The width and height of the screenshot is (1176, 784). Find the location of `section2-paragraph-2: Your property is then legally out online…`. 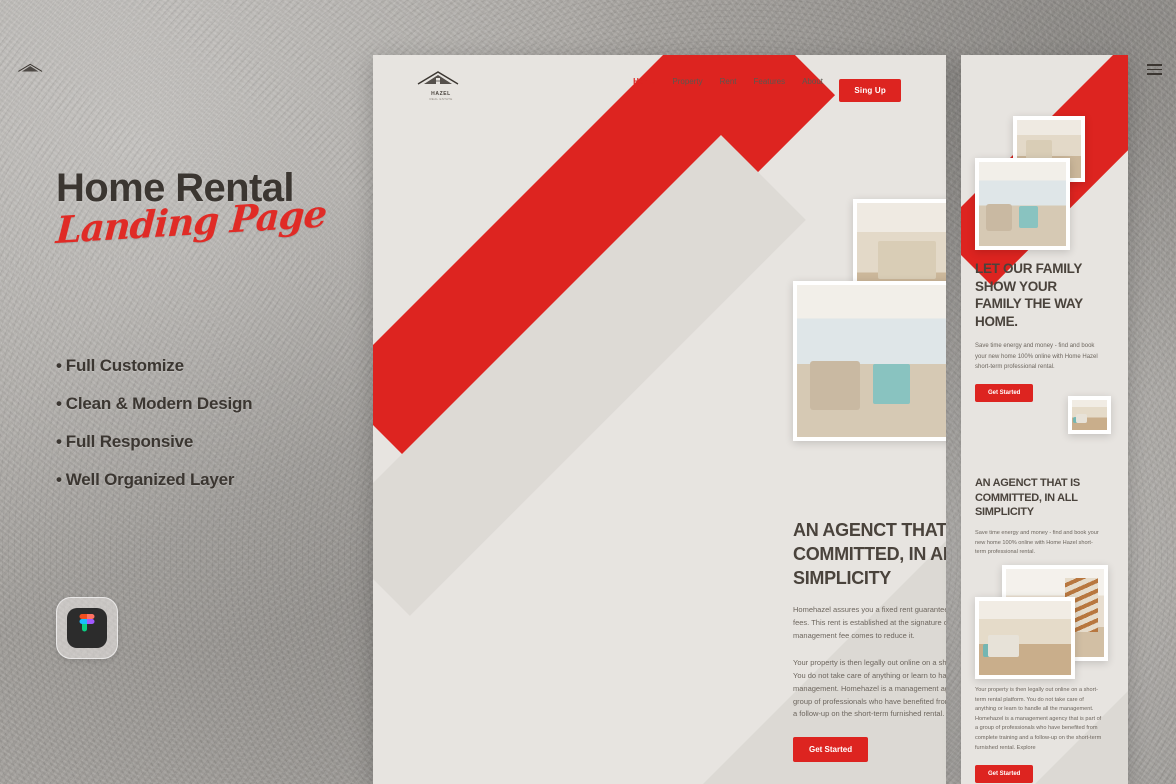

section2-paragraph-2: Your property is then legally out online… is located at coordinates (869, 688).